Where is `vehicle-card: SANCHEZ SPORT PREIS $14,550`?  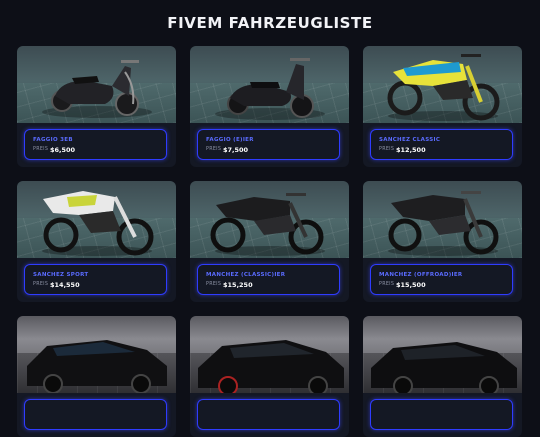 vehicle-card: SANCHEZ SPORT PREIS $14,550 is located at coordinates (96, 241).